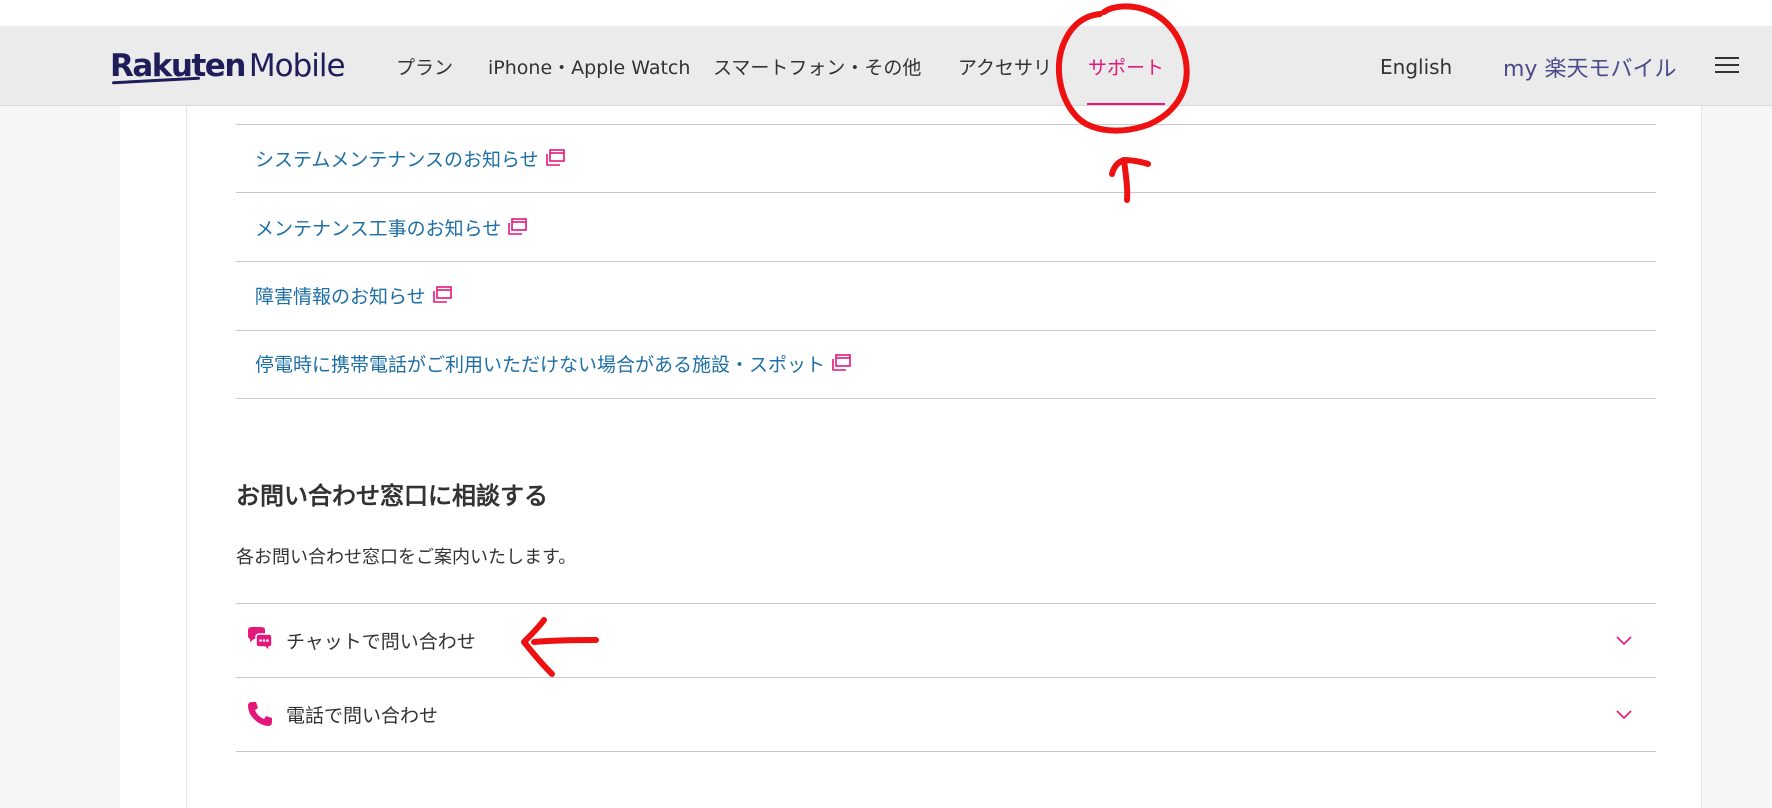 The width and height of the screenshot is (1772, 808). Describe the element at coordinates (406, 557) in the screenshot. I see `contact-section-description: 各お問い合わせ窓口をご案内いたします。` at that location.